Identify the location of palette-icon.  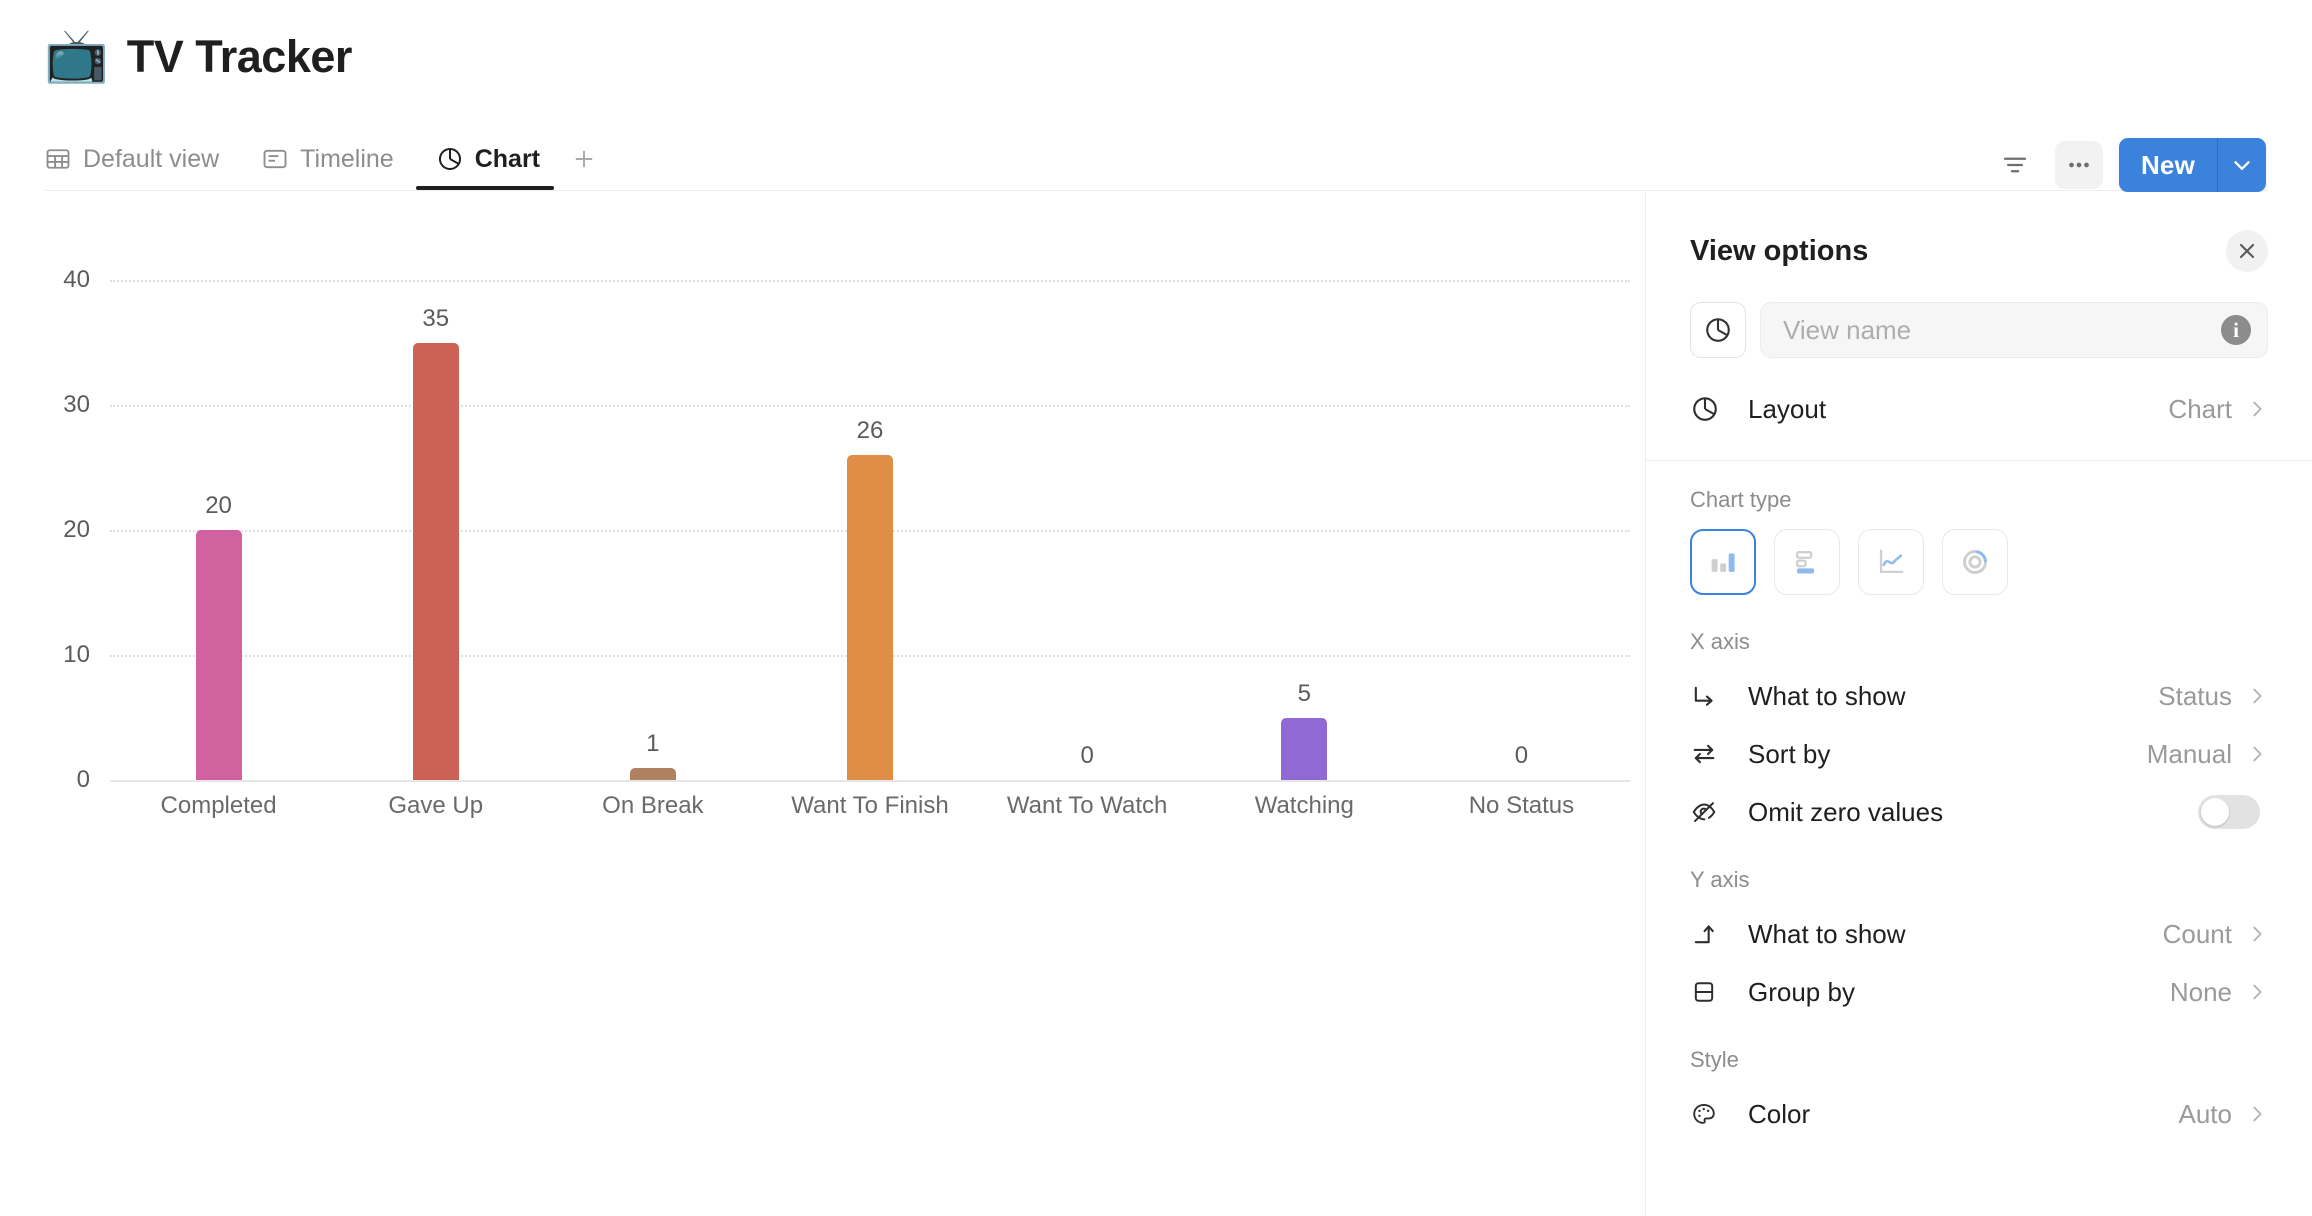
(1710, 1114).